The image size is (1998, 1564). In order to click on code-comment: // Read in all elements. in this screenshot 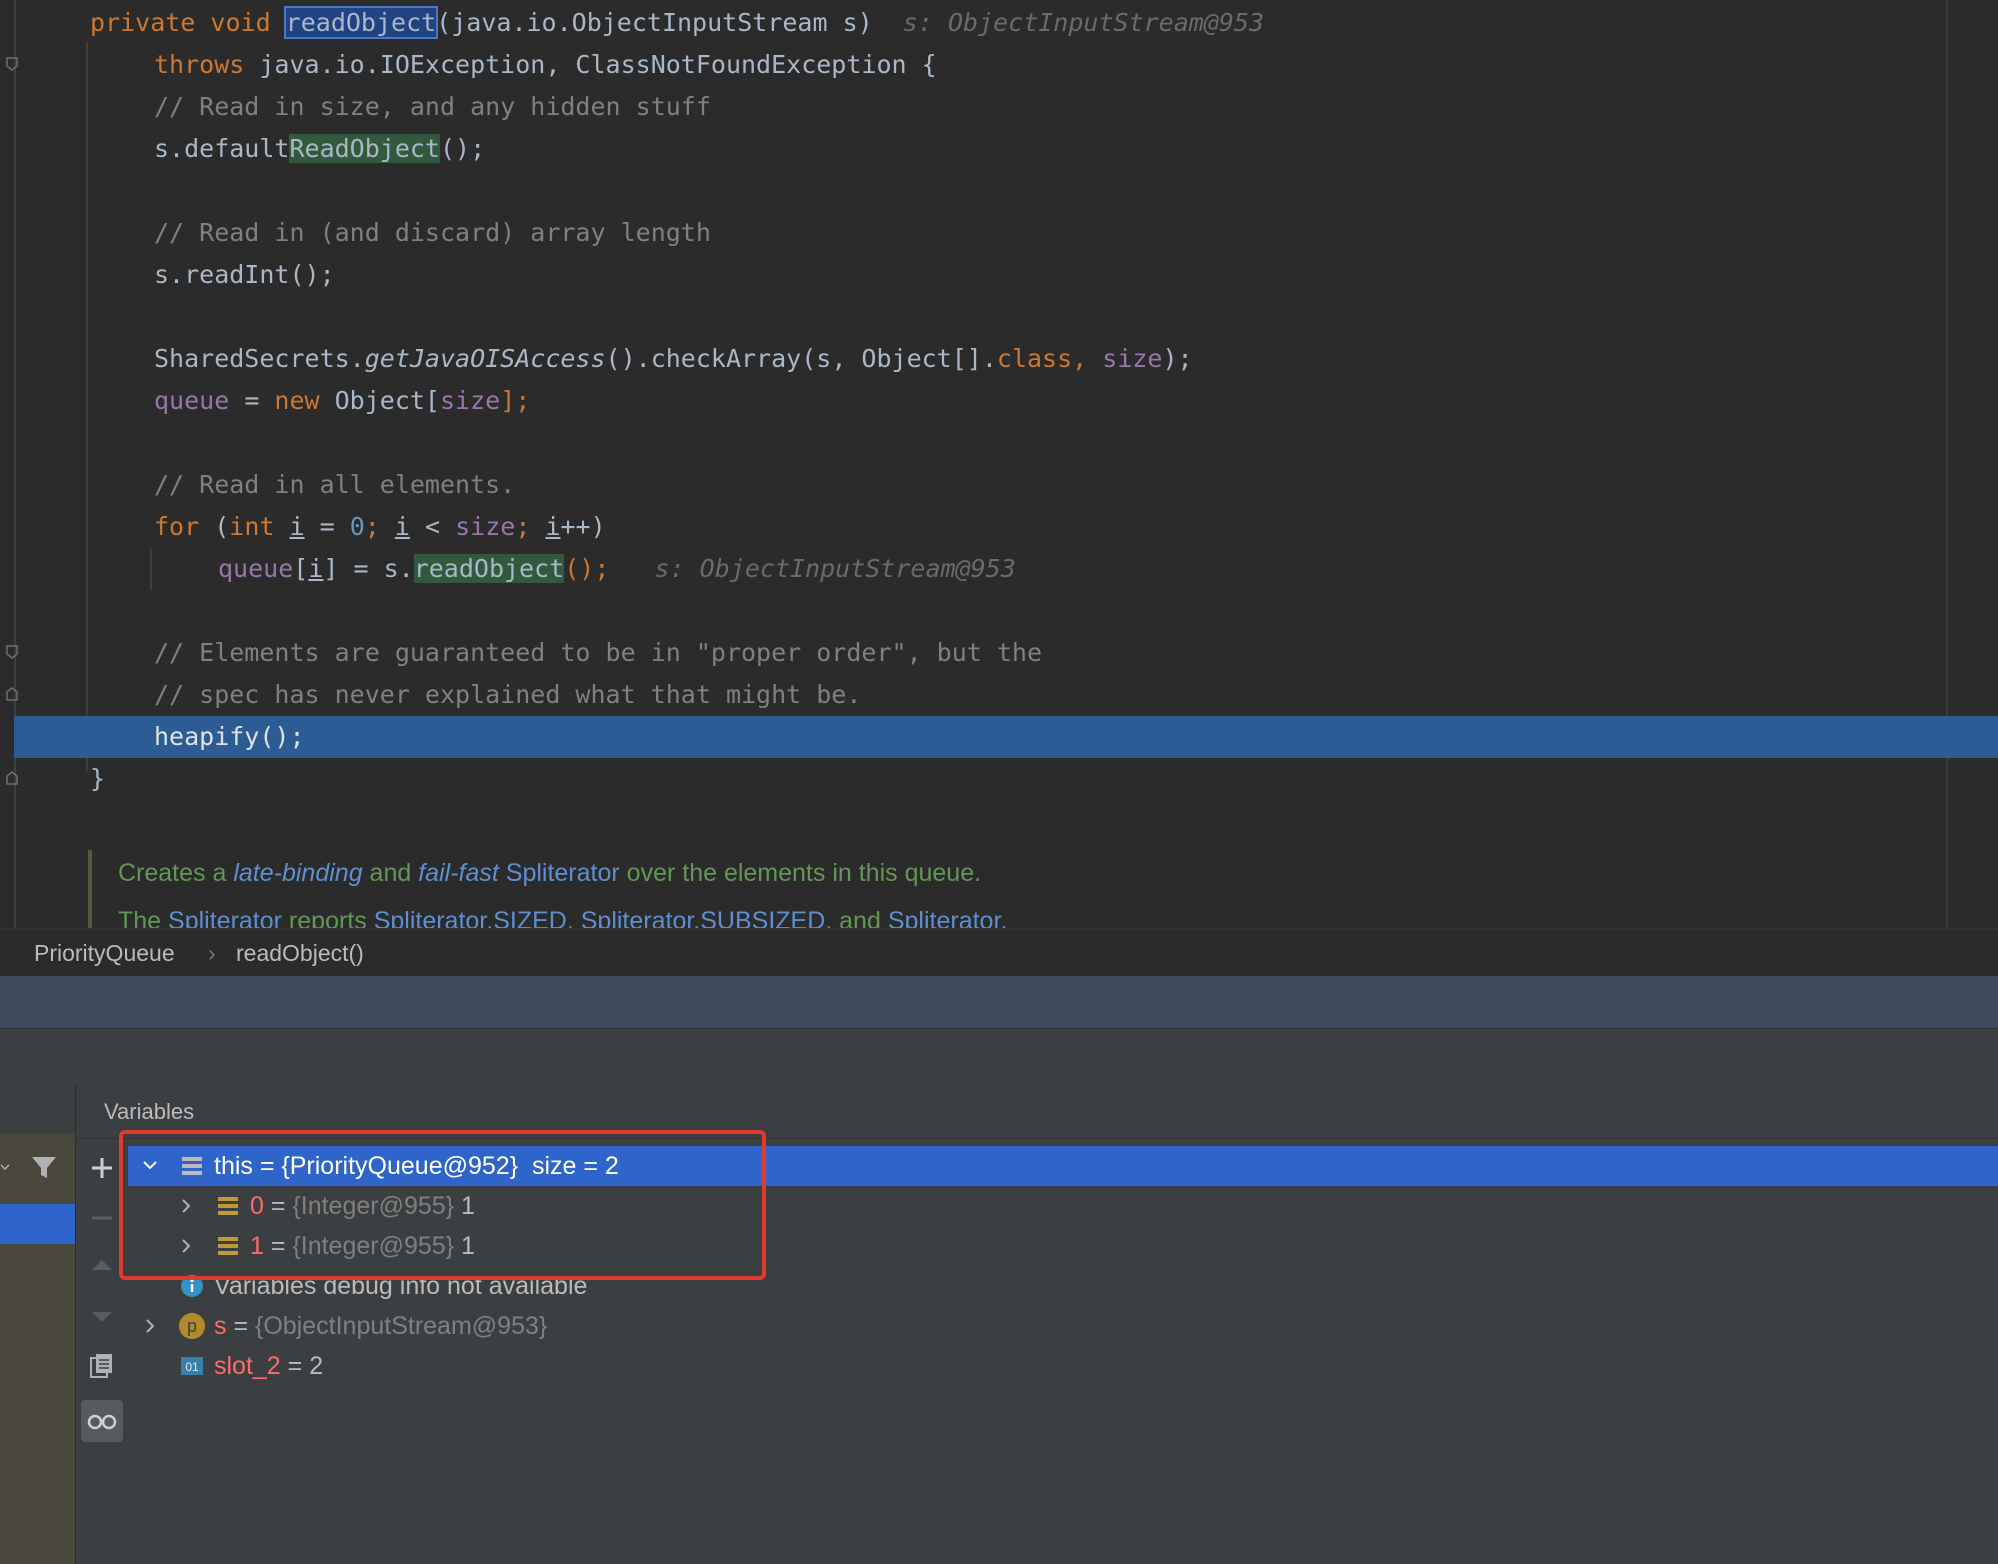, I will do `click(335, 484)`.